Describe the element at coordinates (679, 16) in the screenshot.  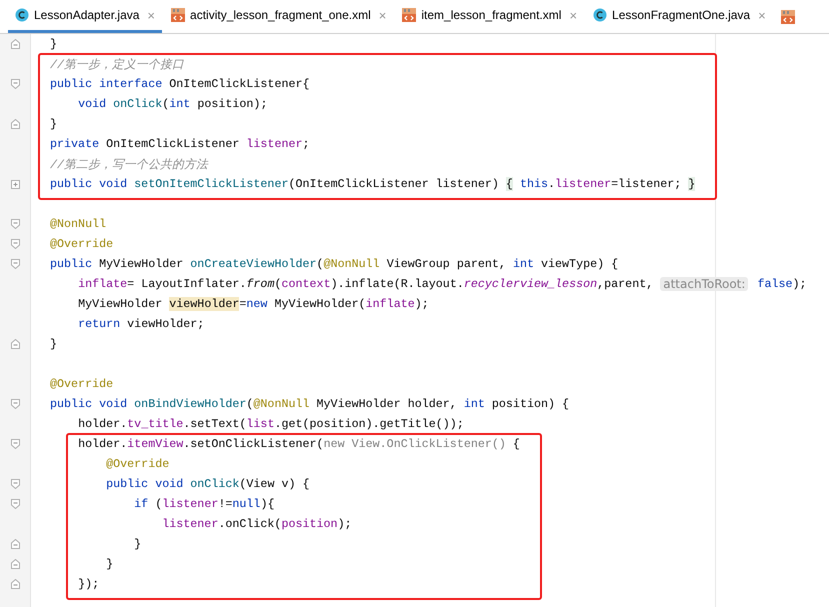
I see `editor-tab: LessonFragmentOne.java ×` at that location.